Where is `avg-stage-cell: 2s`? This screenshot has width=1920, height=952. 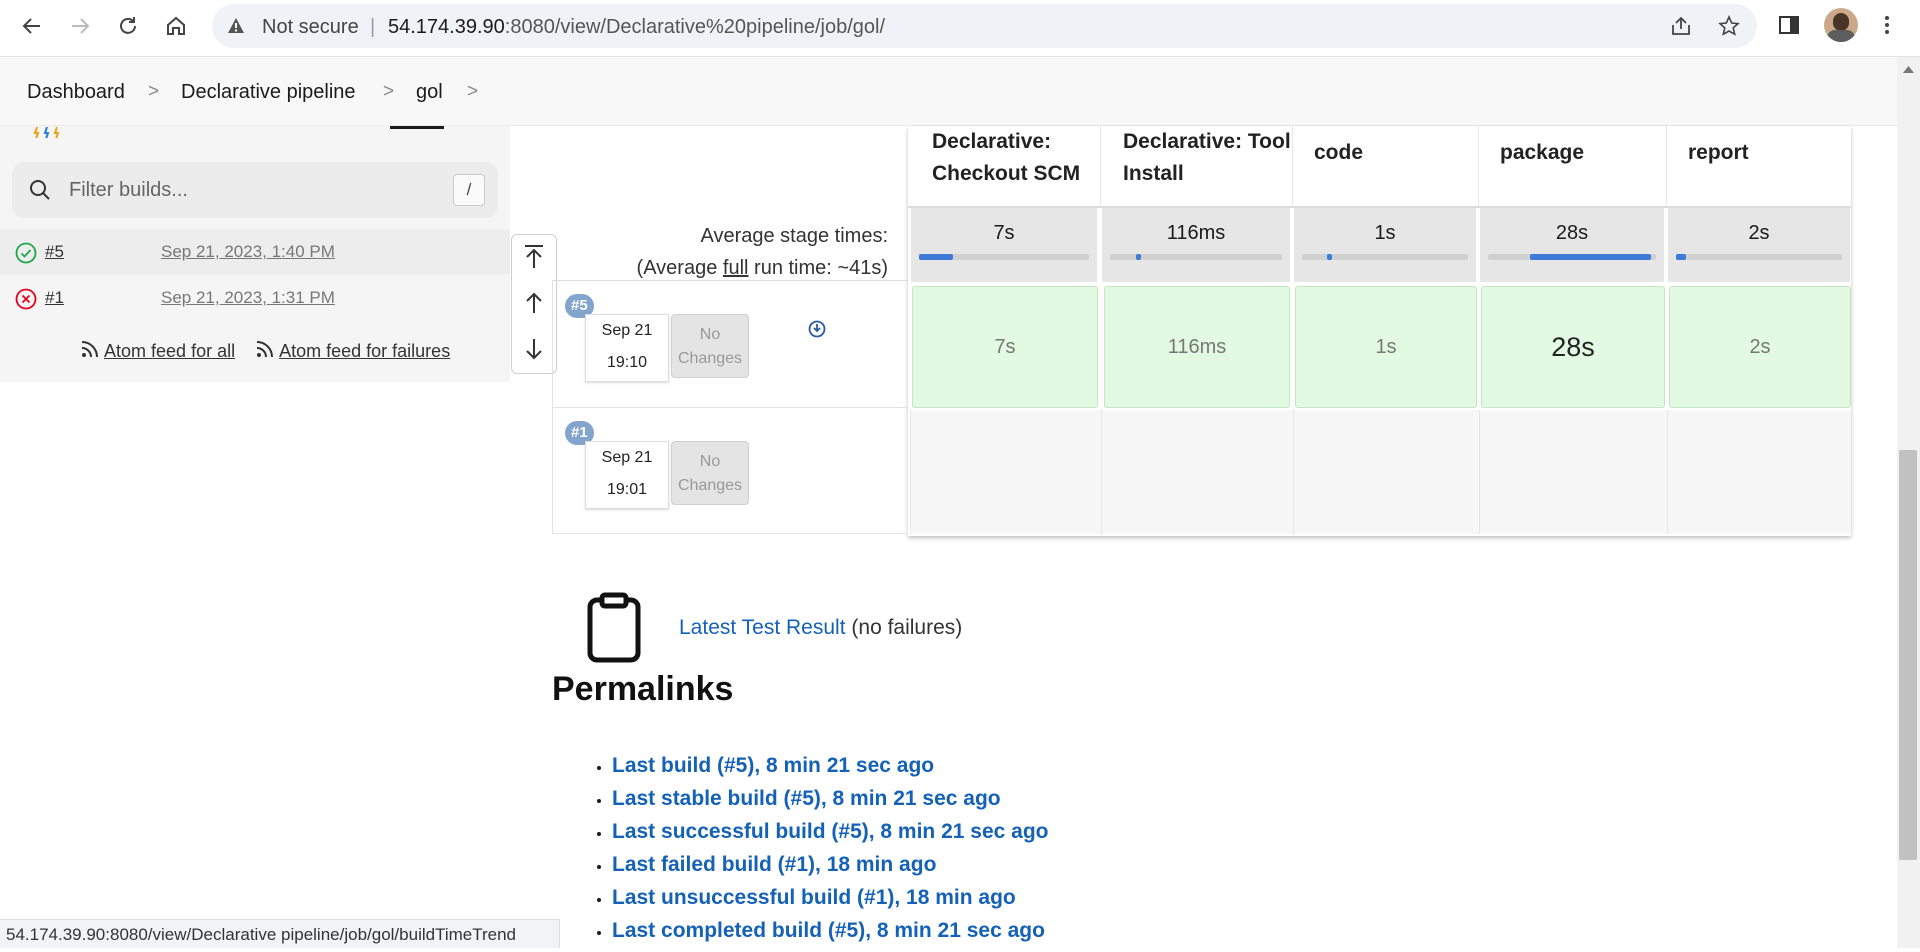
avg-stage-cell: 2s is located at coordinates (1759, 245).